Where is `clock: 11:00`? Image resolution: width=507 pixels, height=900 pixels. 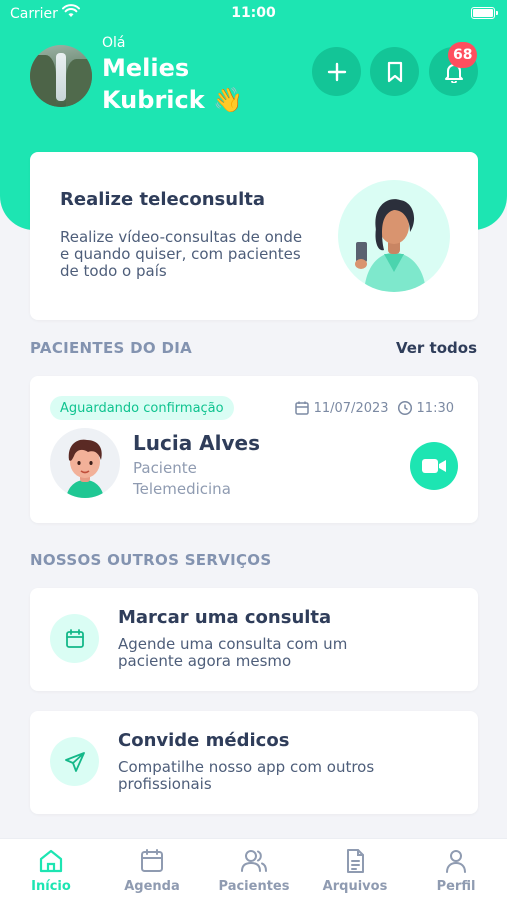
clock: 11:00 is located at coordinates (253, 13).